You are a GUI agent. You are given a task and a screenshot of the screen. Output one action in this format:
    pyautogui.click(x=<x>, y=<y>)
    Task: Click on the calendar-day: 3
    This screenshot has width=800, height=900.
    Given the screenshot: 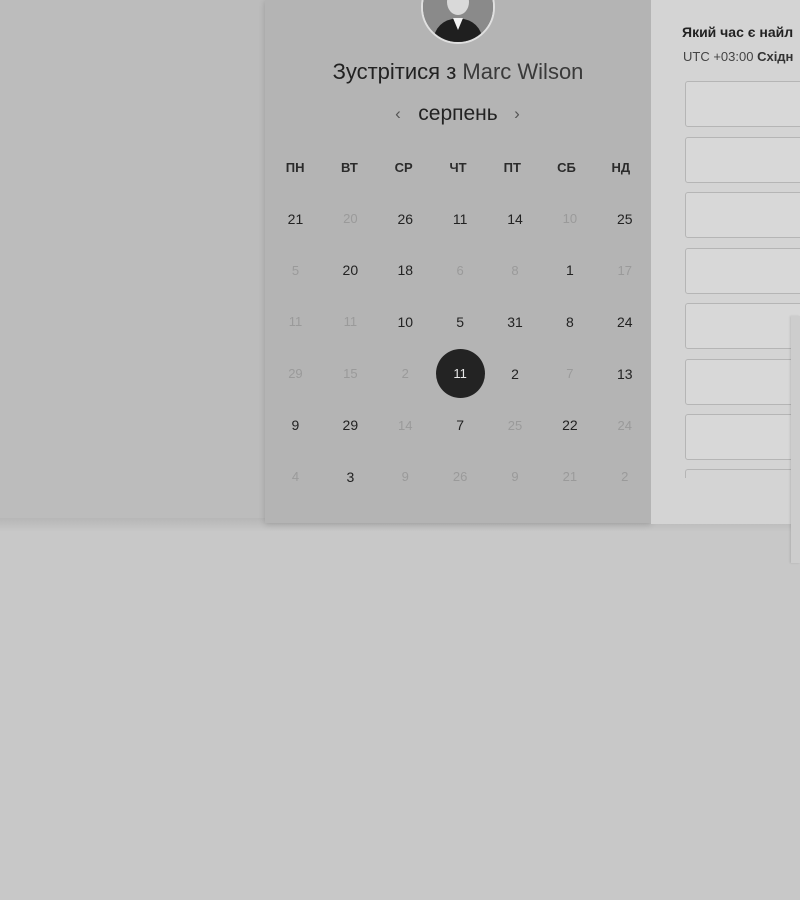 What is the action you would take?
    pyautogui.click(x=350, y=477)
    